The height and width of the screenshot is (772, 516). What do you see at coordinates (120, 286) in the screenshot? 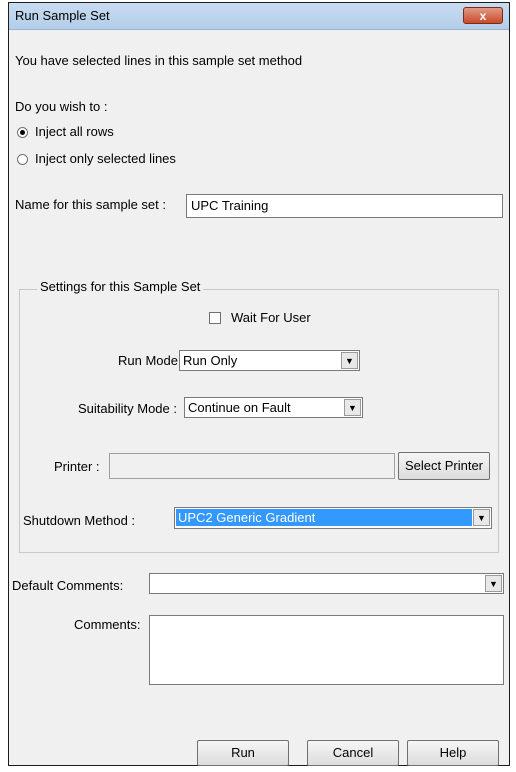
I see `settings-legend: Settings for this Sample Set` at bounding box center [120, 286].